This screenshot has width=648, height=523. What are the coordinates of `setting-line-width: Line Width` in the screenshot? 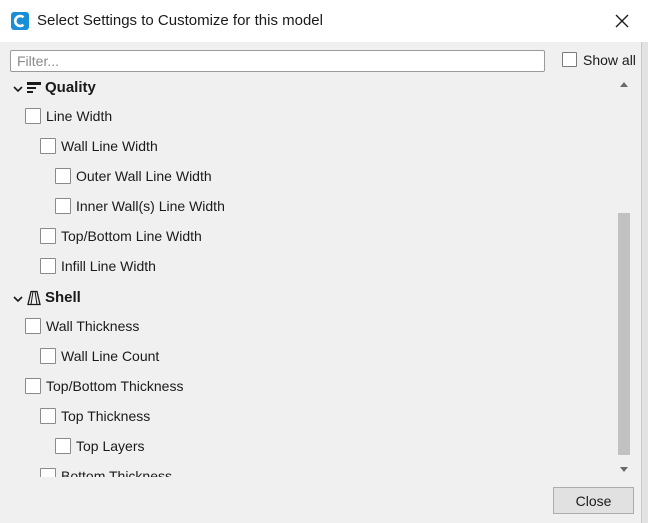 It's located at (68, 116).